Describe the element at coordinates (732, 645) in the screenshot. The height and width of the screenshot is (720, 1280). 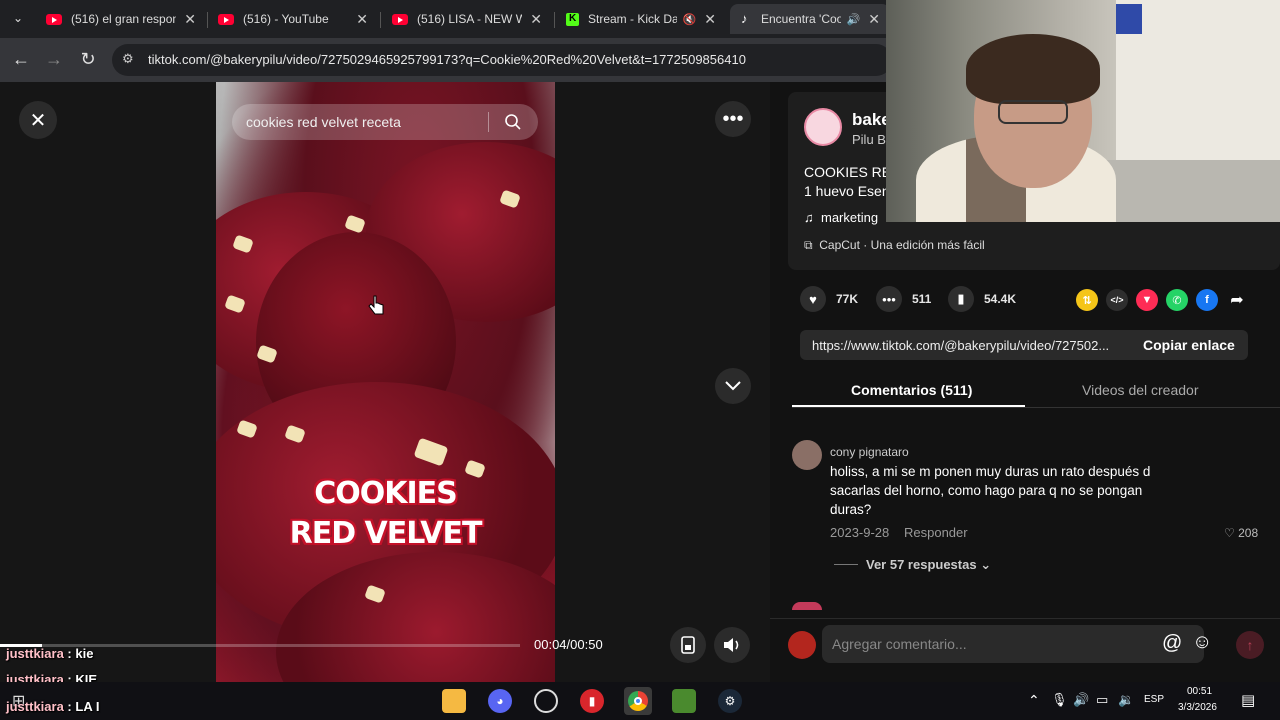
I see `volume-button` at that location.